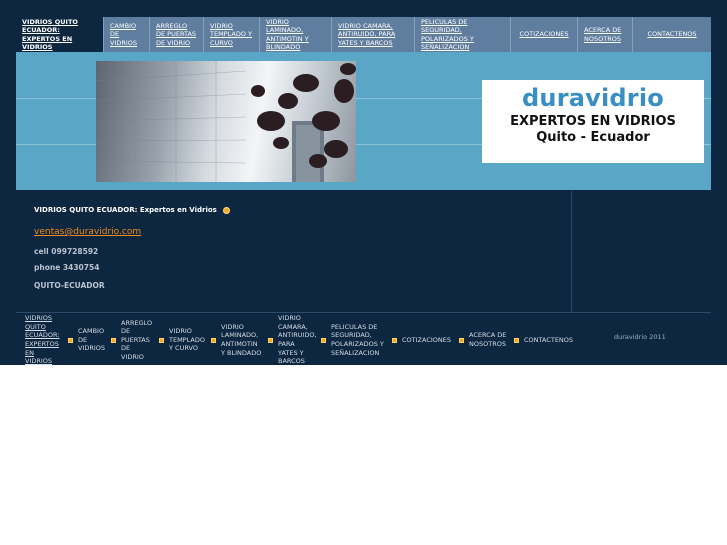 The height and width of the screenshot is (545, 727). What do you see at coordinates (605, 34) in the screenshot?
I see `nav-item-acerca-de-nosotros: ACERCA DE NOSOTROS` at bounding box center [605, 34].